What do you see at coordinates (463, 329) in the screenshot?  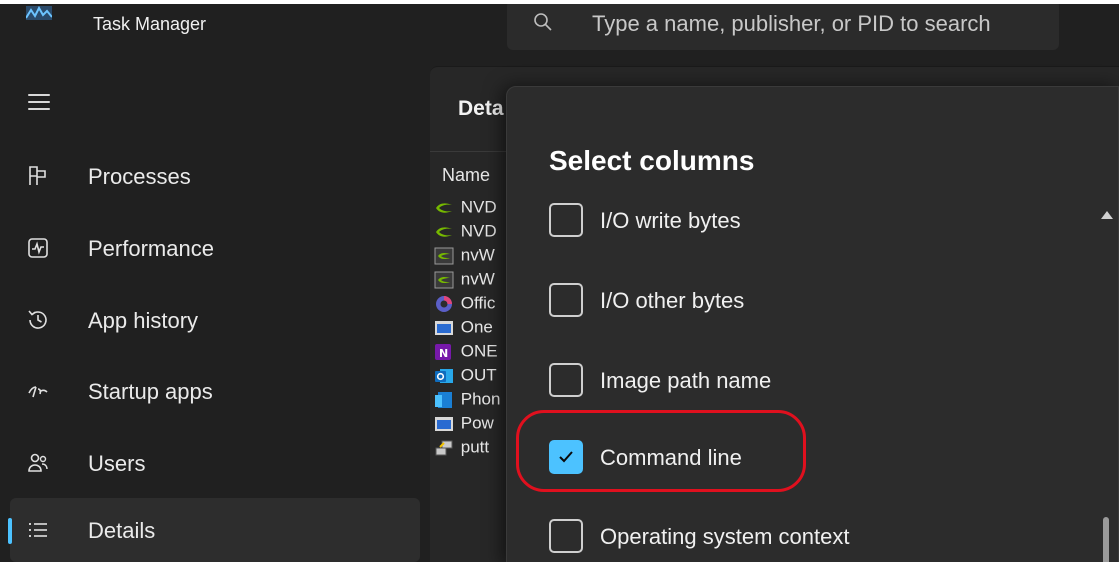 I see `table-row: One` at bounding box center [463, 329].